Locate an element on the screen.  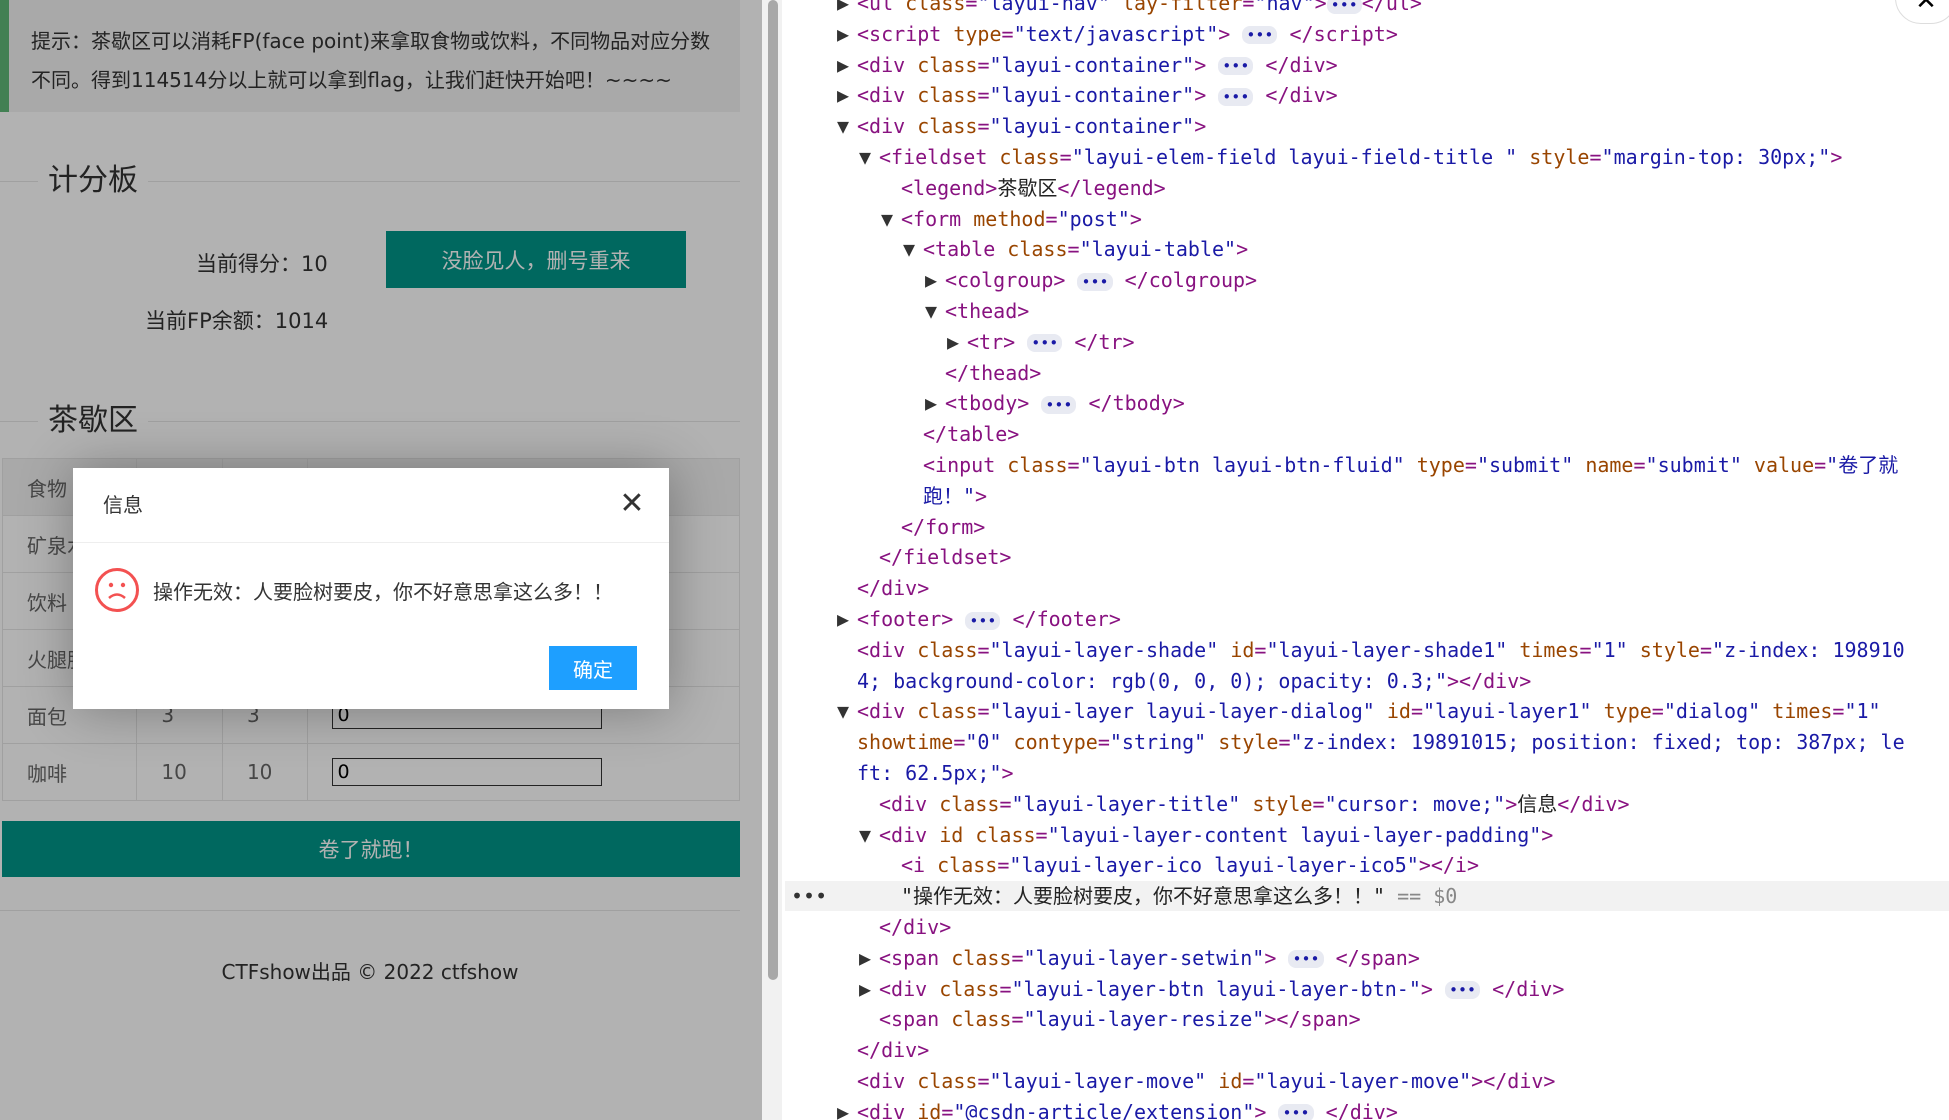
dialog-content: 操作无效：人要脸树要皮，你不好意思拿这么多！！ is located at coordinates (372, 590).